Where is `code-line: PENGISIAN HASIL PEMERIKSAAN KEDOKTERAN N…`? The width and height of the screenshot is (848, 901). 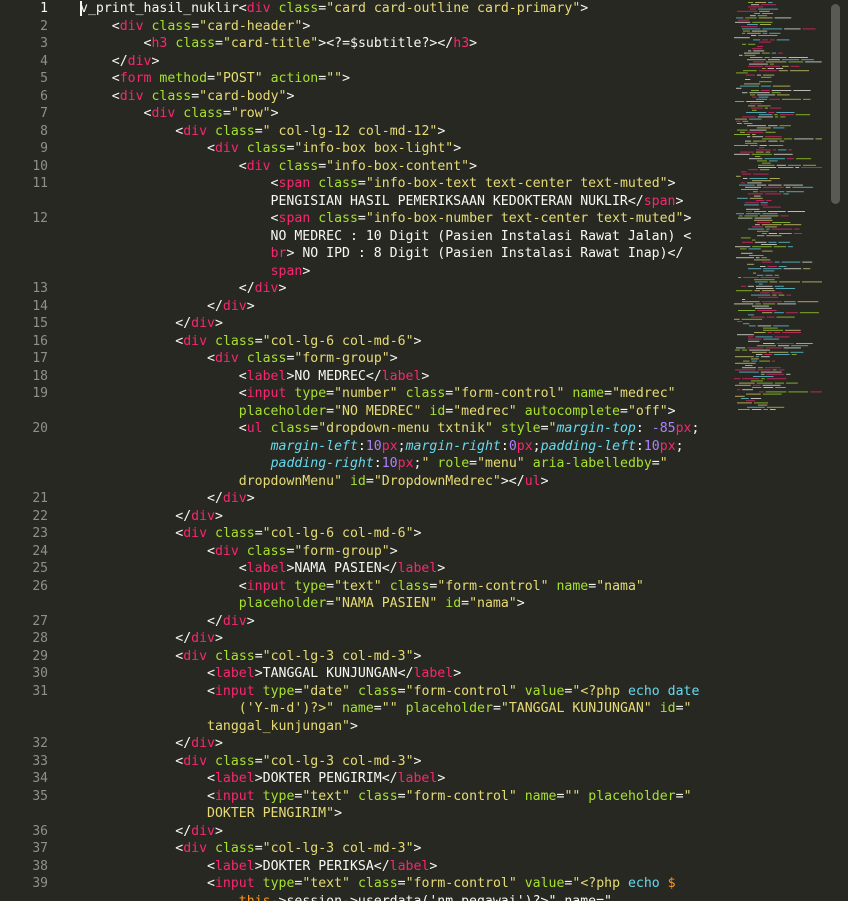
code-line: PENGISIAN HASIL PEMERIKSAAN KEDOKTERAN N… is located at coordinates (382, 202).